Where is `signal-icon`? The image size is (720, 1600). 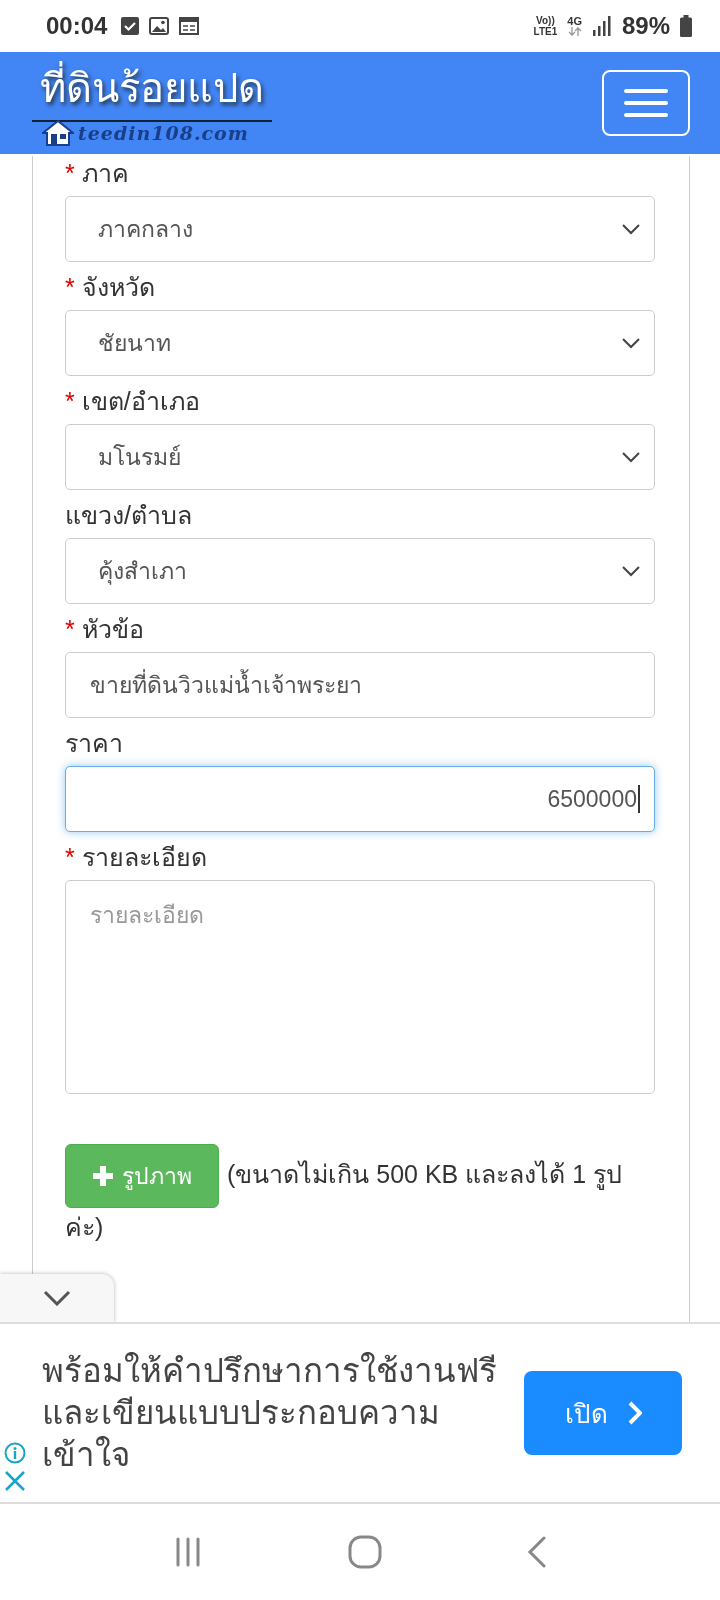 signal-icon is located at coordinates (601, 26).